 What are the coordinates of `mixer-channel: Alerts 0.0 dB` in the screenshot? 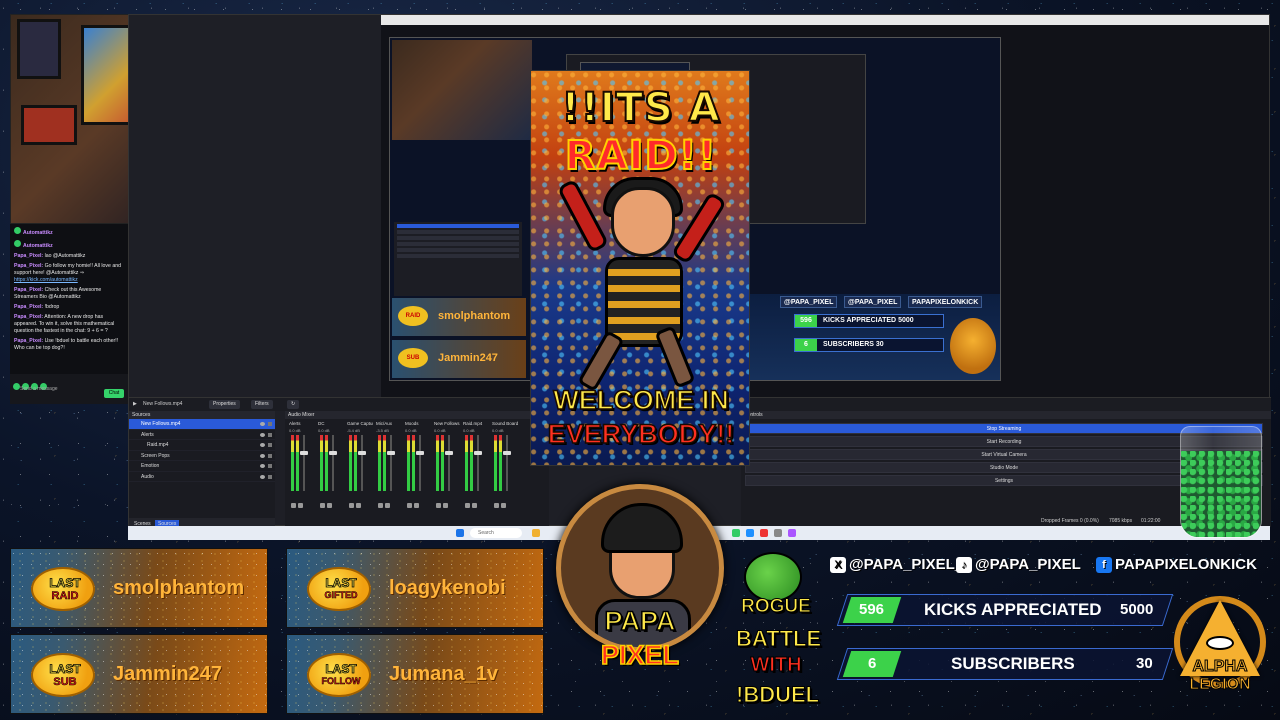 It's located at (302, 464).